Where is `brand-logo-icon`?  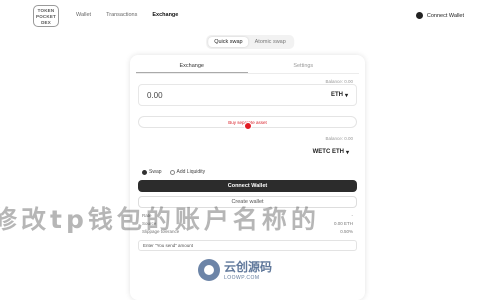 brand-logo-icon is located at coordinates (209, 269).